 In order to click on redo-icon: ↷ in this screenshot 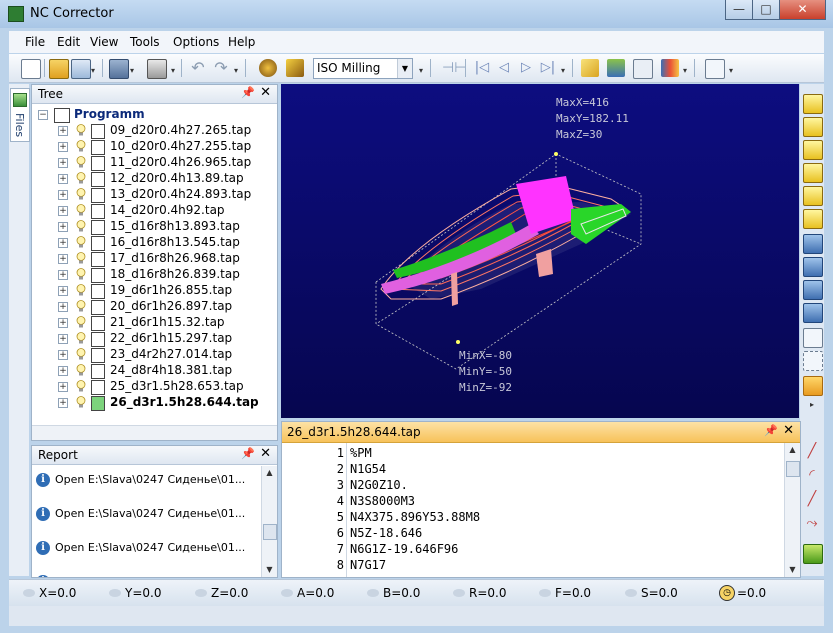, I will do `click(221, 68)`.